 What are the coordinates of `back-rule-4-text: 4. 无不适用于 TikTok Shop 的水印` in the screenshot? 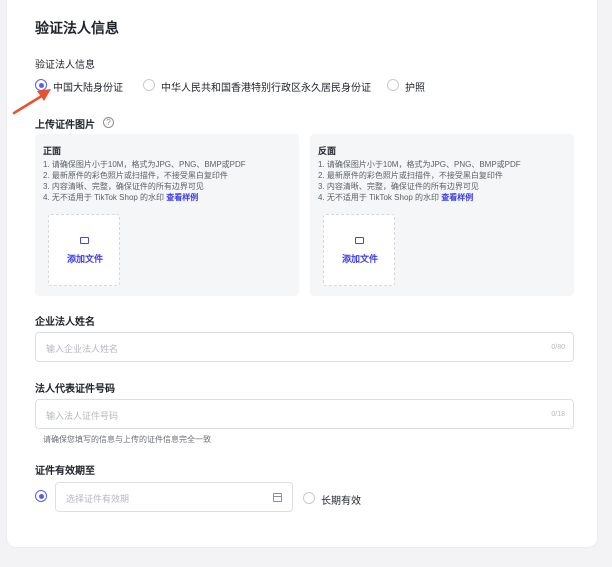 It's located at (379, 197).